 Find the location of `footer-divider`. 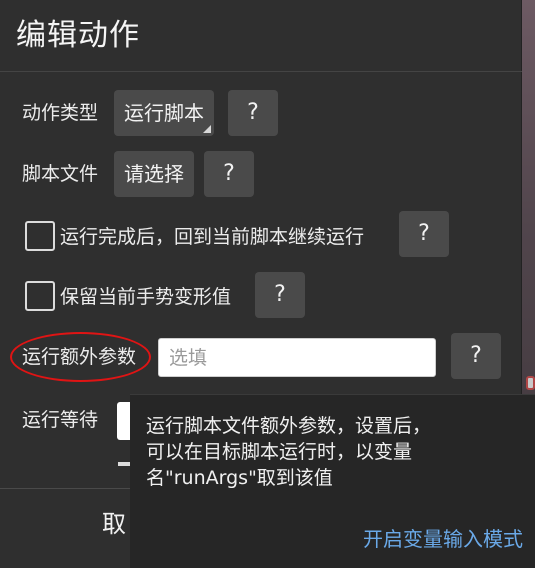

footer-divider is located at coordinates (65, 488).